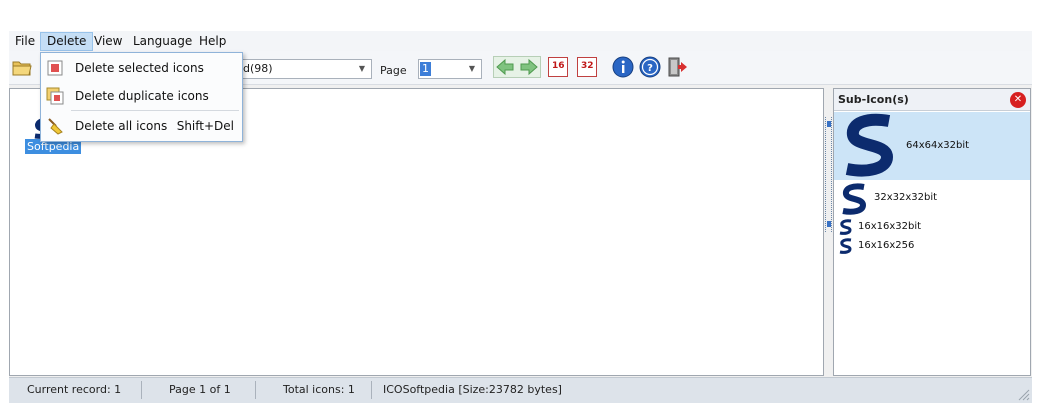 This screenshot has height=403, width=1040. What do you see at coordinates (932, 227) in the screenshot?
I see `sub-icon-row: 16x16x32bit` at bounding box center [932, 227].